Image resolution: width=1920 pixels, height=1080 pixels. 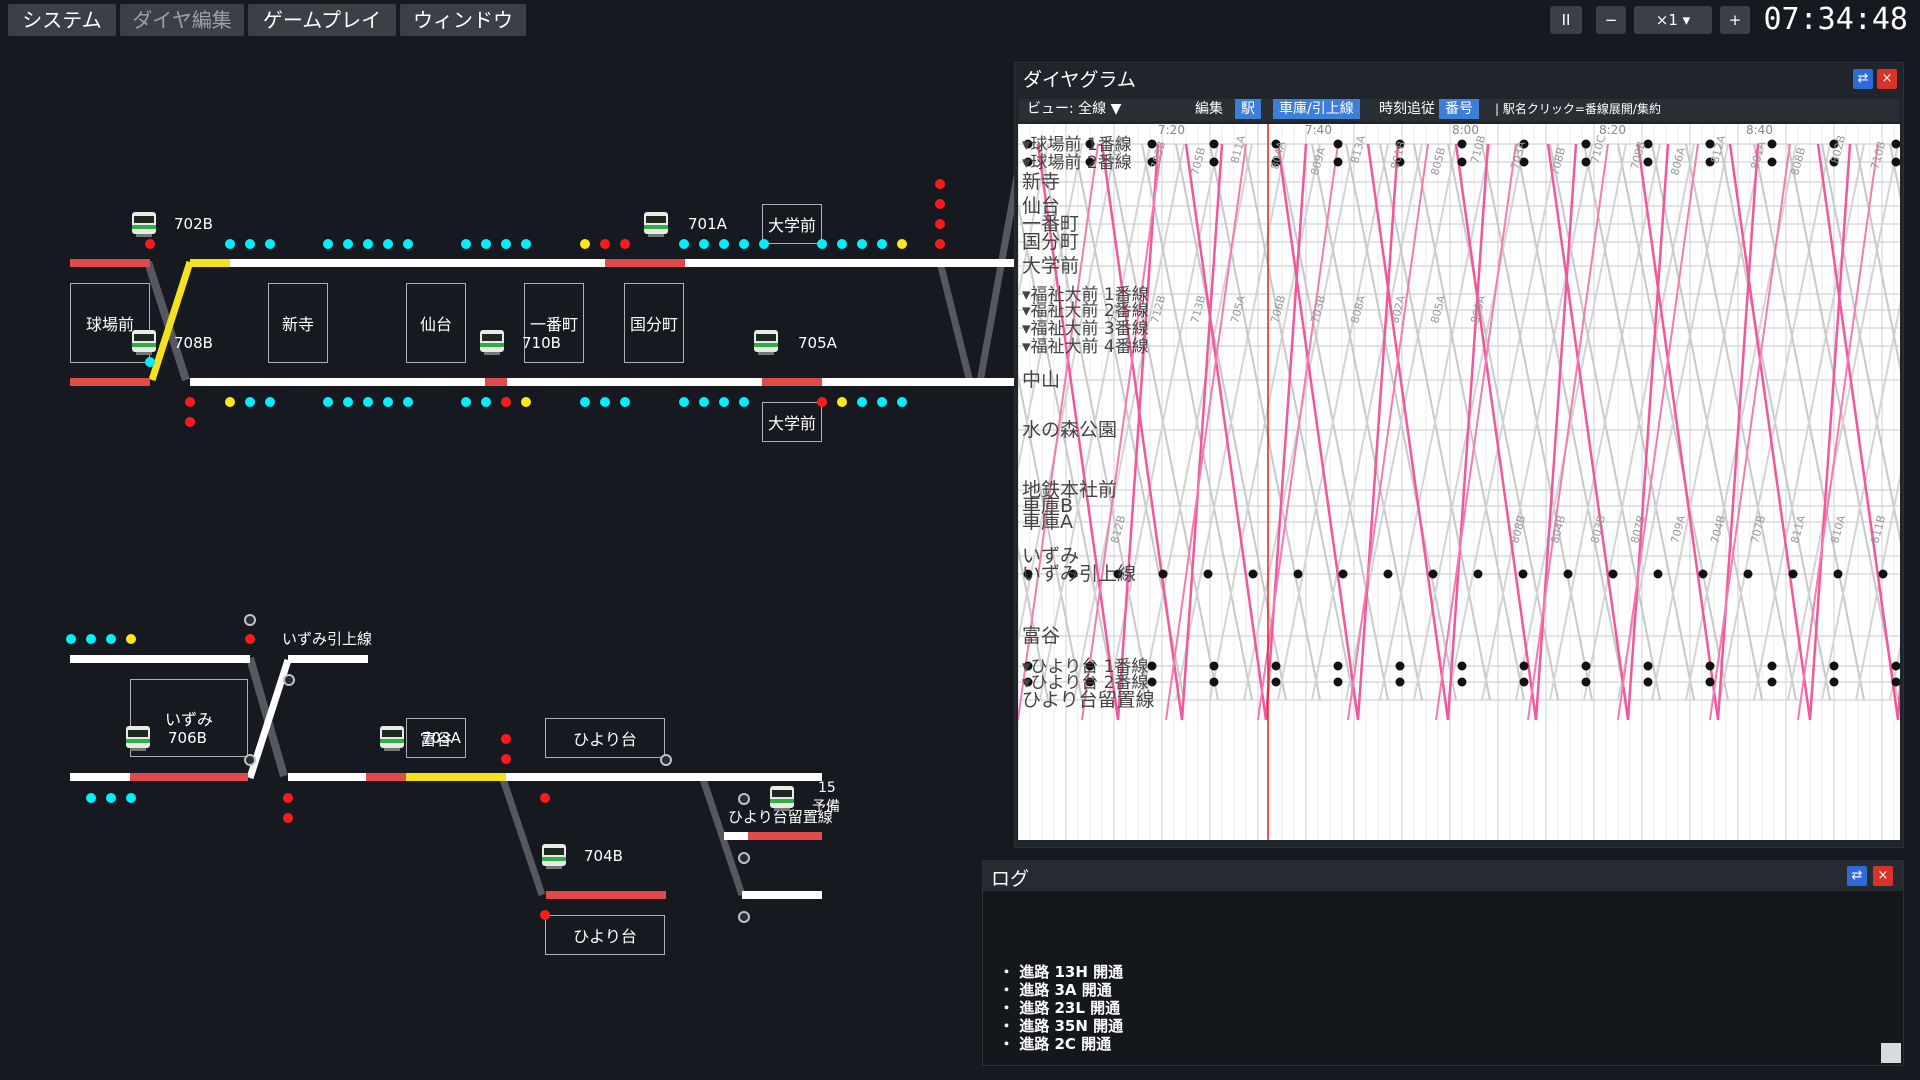 I want to click on edit-button: 編集, so click(x=1209, y=109).